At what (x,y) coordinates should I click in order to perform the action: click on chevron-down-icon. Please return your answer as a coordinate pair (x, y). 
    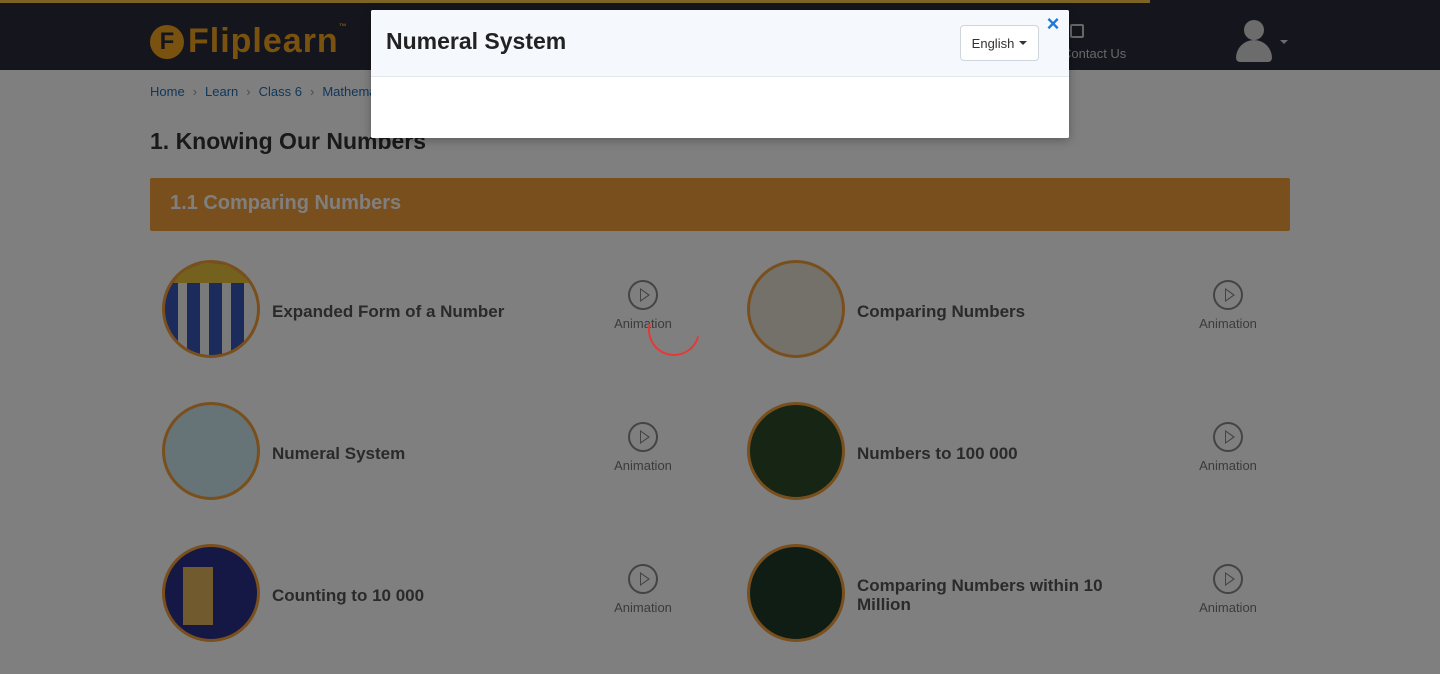
    Looking at the image, I should click on (1023, 43).